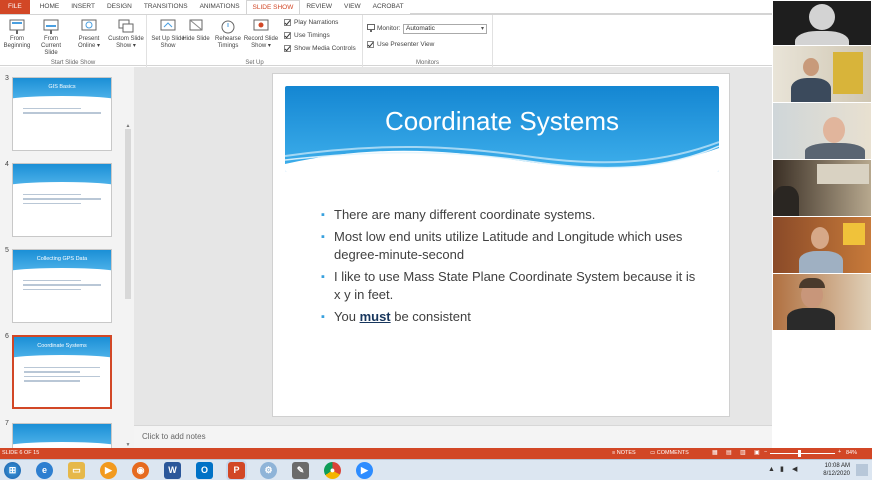  I want to click on hide-slide-label: Hide Slide, so click(196, 39).